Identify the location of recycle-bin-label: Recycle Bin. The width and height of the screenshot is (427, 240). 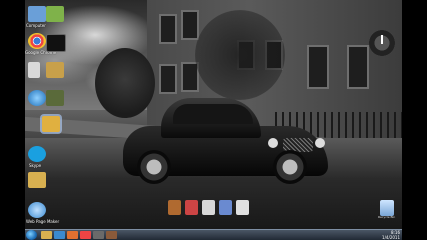
(387, 217).